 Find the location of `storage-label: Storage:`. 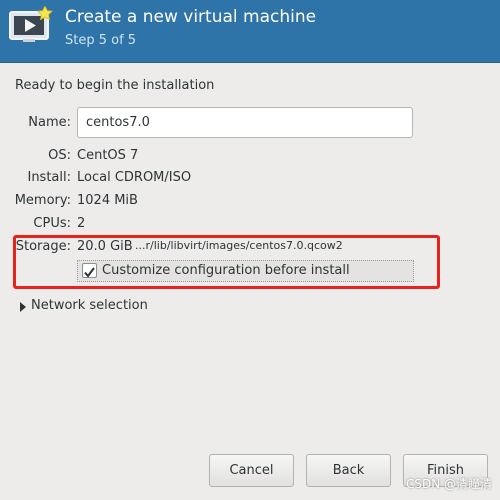

storage-label: Storage: is located at coordinates (43, 246).